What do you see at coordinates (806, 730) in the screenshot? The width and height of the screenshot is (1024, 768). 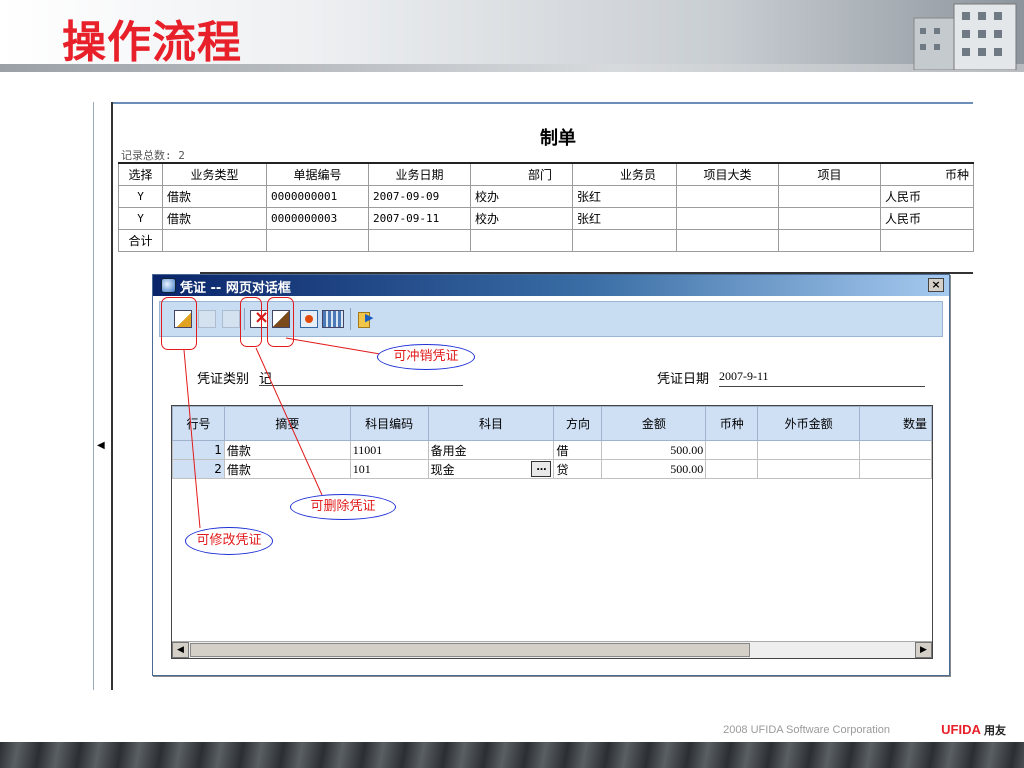 I see `footer-copyright: 2008 UFIDA Software Corporation` at bounding box center [806, 730].